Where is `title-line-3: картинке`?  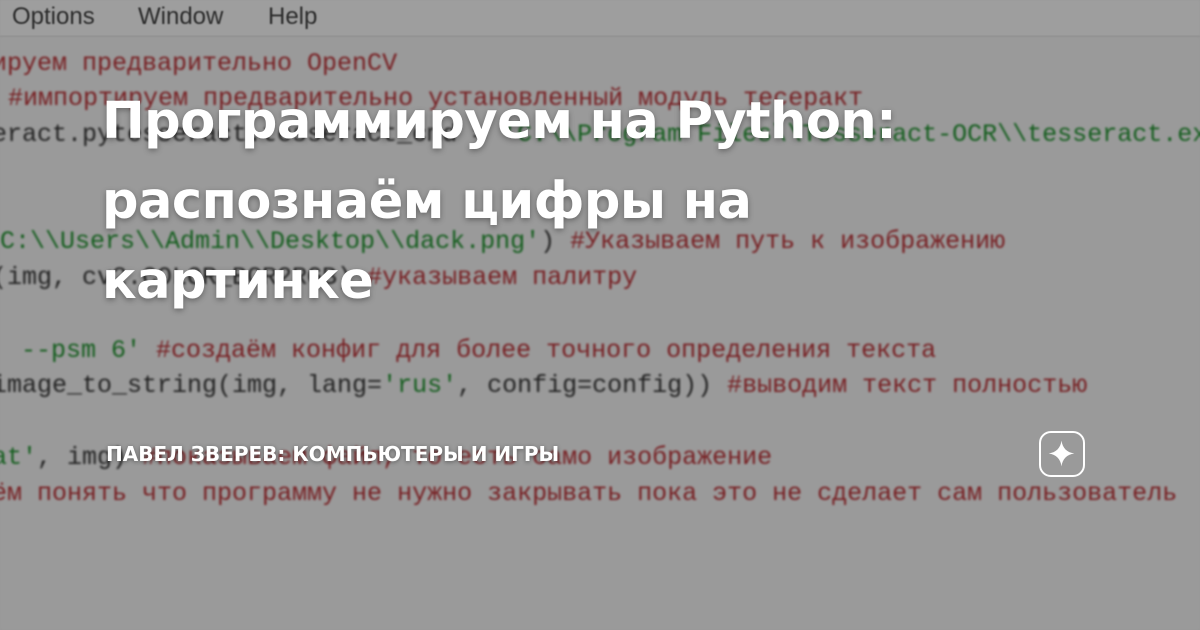 title-line-3: картинке is located at coordinates (238, 281).